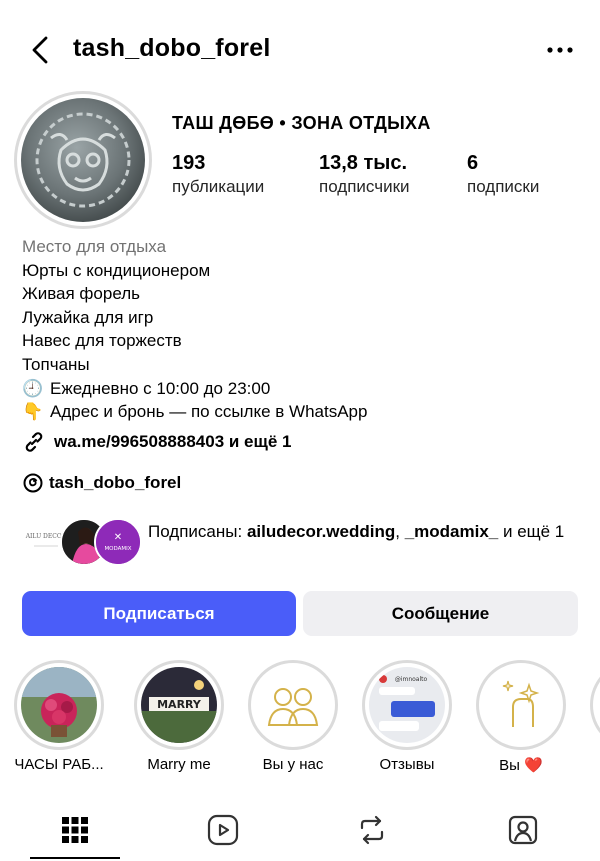  I want to click on stat-followers: 13,8 тыс. подписчики, so click(364, 174).